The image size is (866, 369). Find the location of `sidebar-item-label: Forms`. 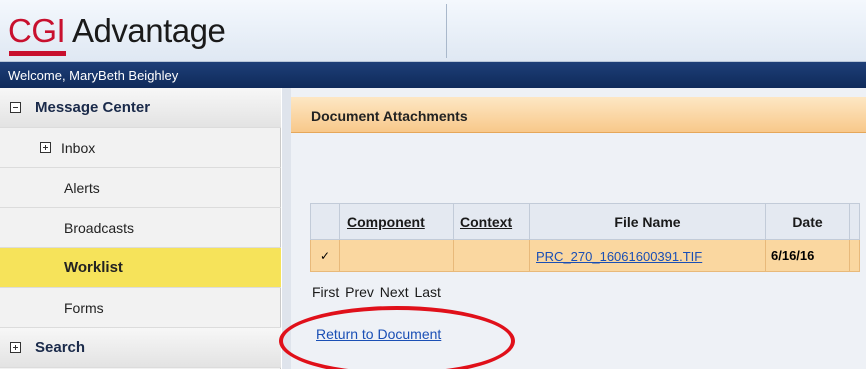

sidebar-item-label: Forms is located at coordinates (84, 307).